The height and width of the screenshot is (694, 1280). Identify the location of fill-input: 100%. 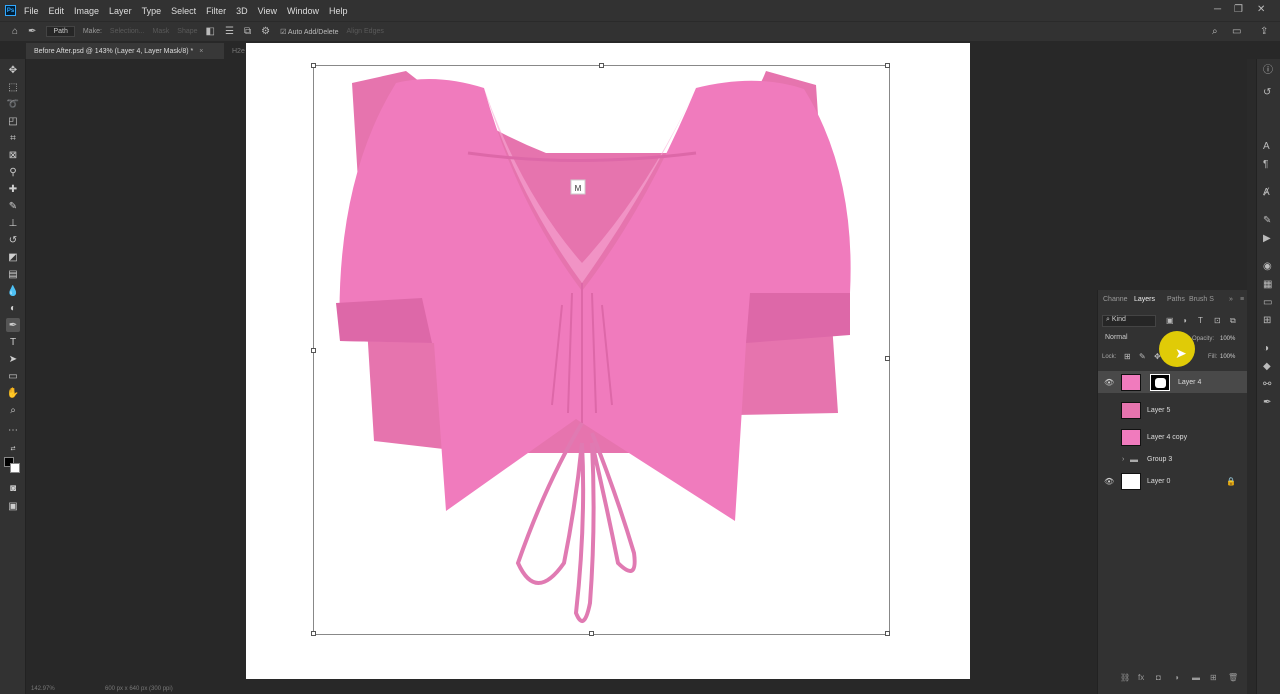
(1227, 357).